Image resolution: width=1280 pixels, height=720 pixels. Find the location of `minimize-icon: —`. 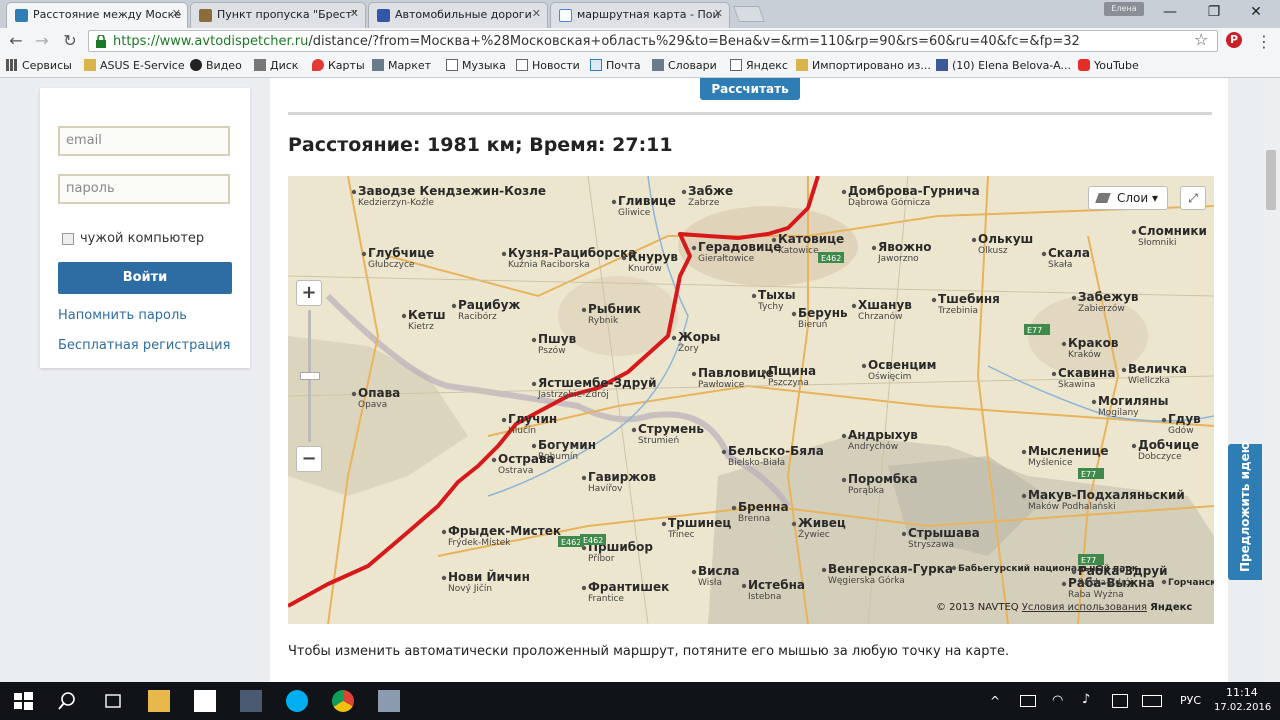

minimize-icon: — is located at coordinates (1170, 12).